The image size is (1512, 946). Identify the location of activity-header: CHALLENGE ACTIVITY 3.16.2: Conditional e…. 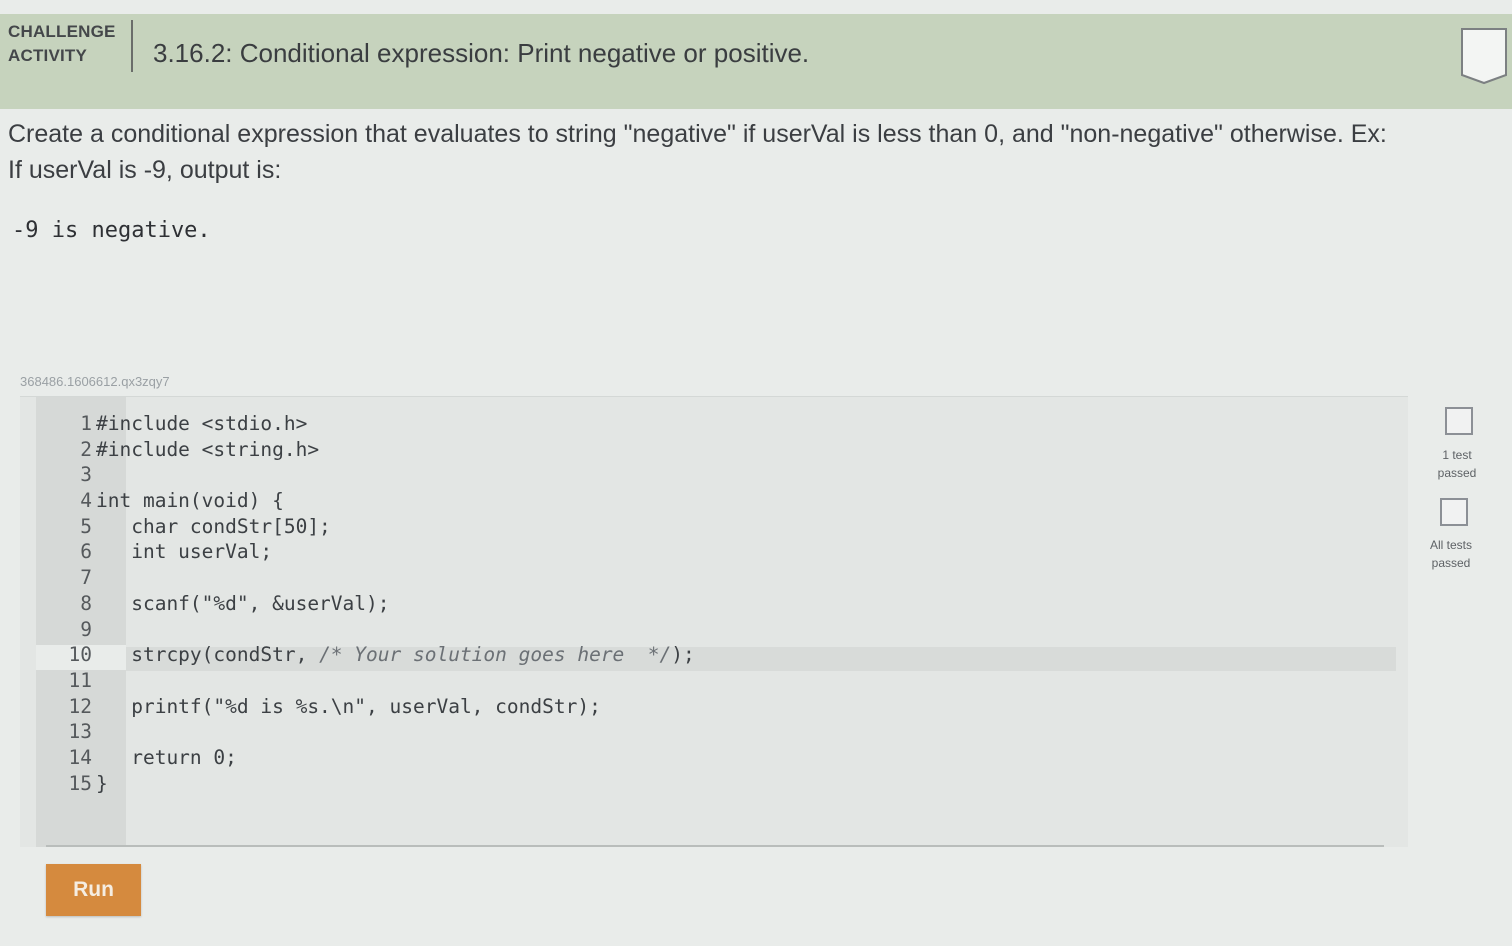
(756, 61).